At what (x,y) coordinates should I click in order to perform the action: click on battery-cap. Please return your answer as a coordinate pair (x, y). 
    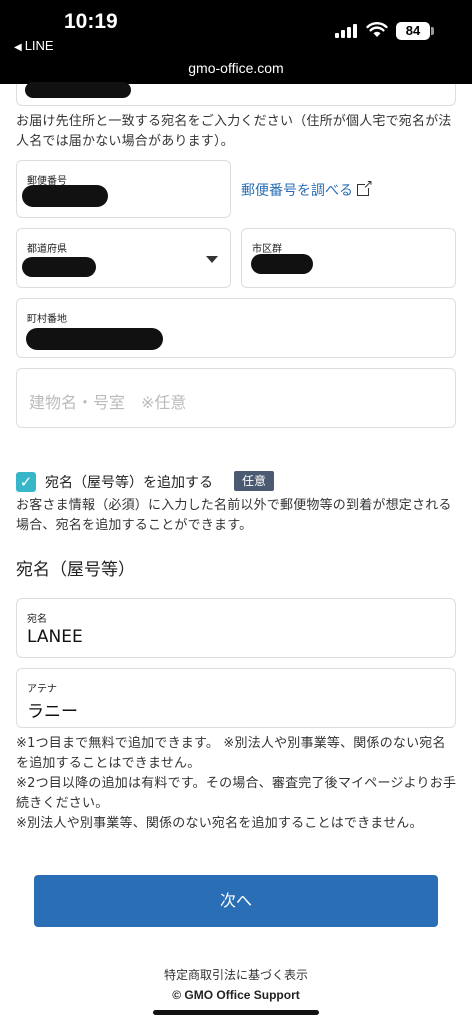
    Looking at the image, I should click on (432, 31).